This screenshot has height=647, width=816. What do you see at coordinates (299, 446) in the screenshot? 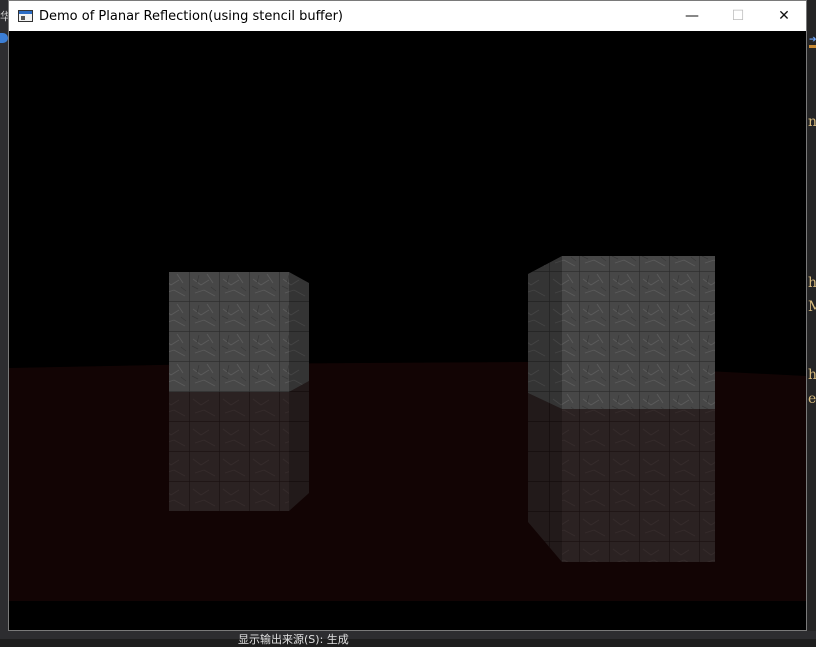
I see `left-cube-reflection-side` at bounding box center [299, 446].